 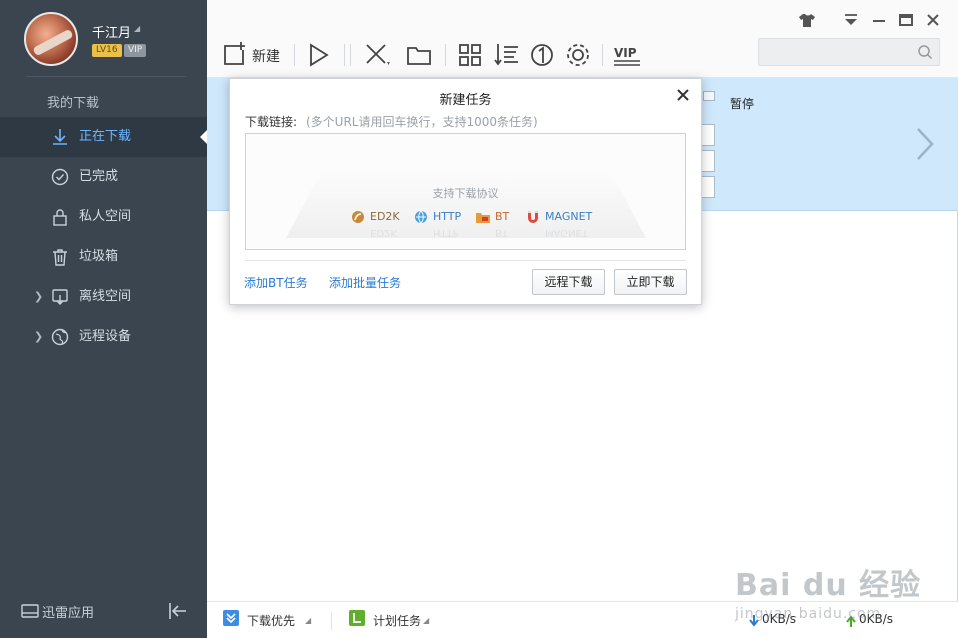 I want to click on window-controls, so click(x=873, y=20).